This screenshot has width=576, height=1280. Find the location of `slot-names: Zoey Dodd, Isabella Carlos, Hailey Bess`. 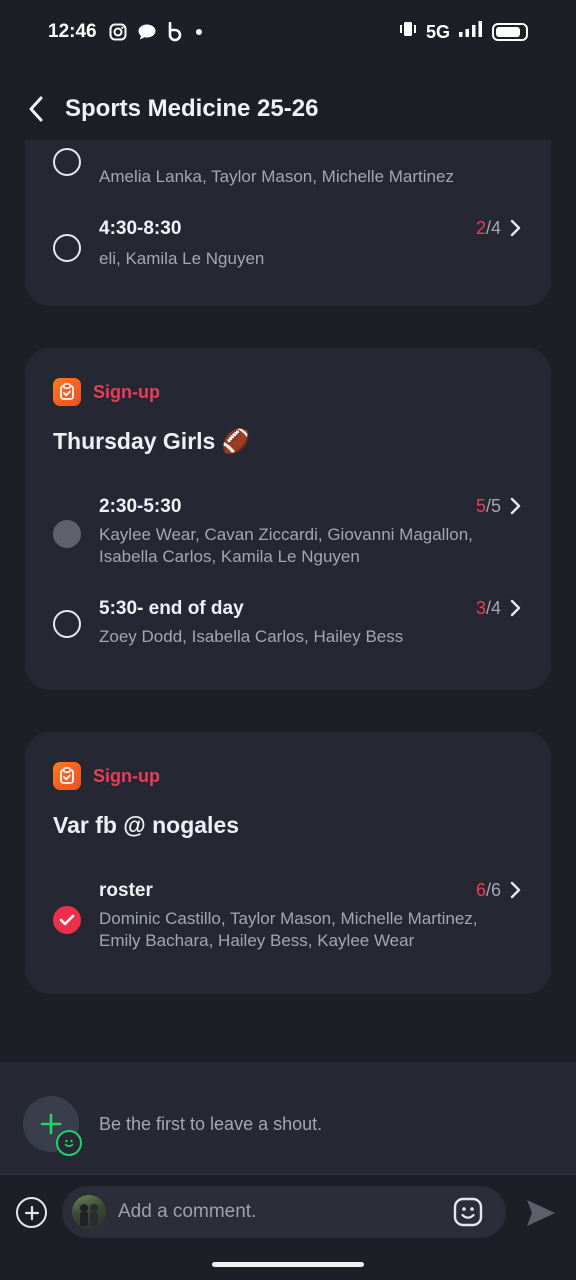

slot-names: Zoey Dodd, Isabella Carlos, Hailey Bess is located at coordinates (251, 636).